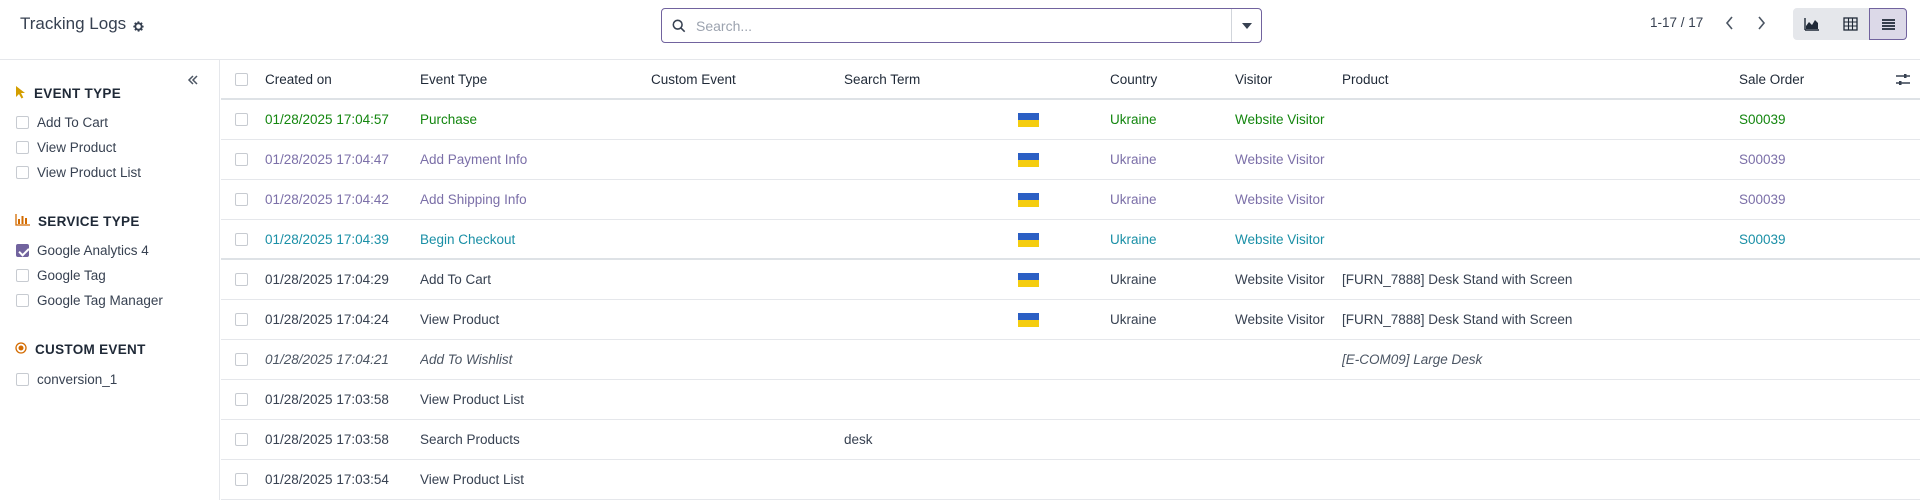  What do you see at coordinates (474, 159) in the screenshot?
I see `cell-event-type: Add Payment Info` at bounding box center [474, 159].